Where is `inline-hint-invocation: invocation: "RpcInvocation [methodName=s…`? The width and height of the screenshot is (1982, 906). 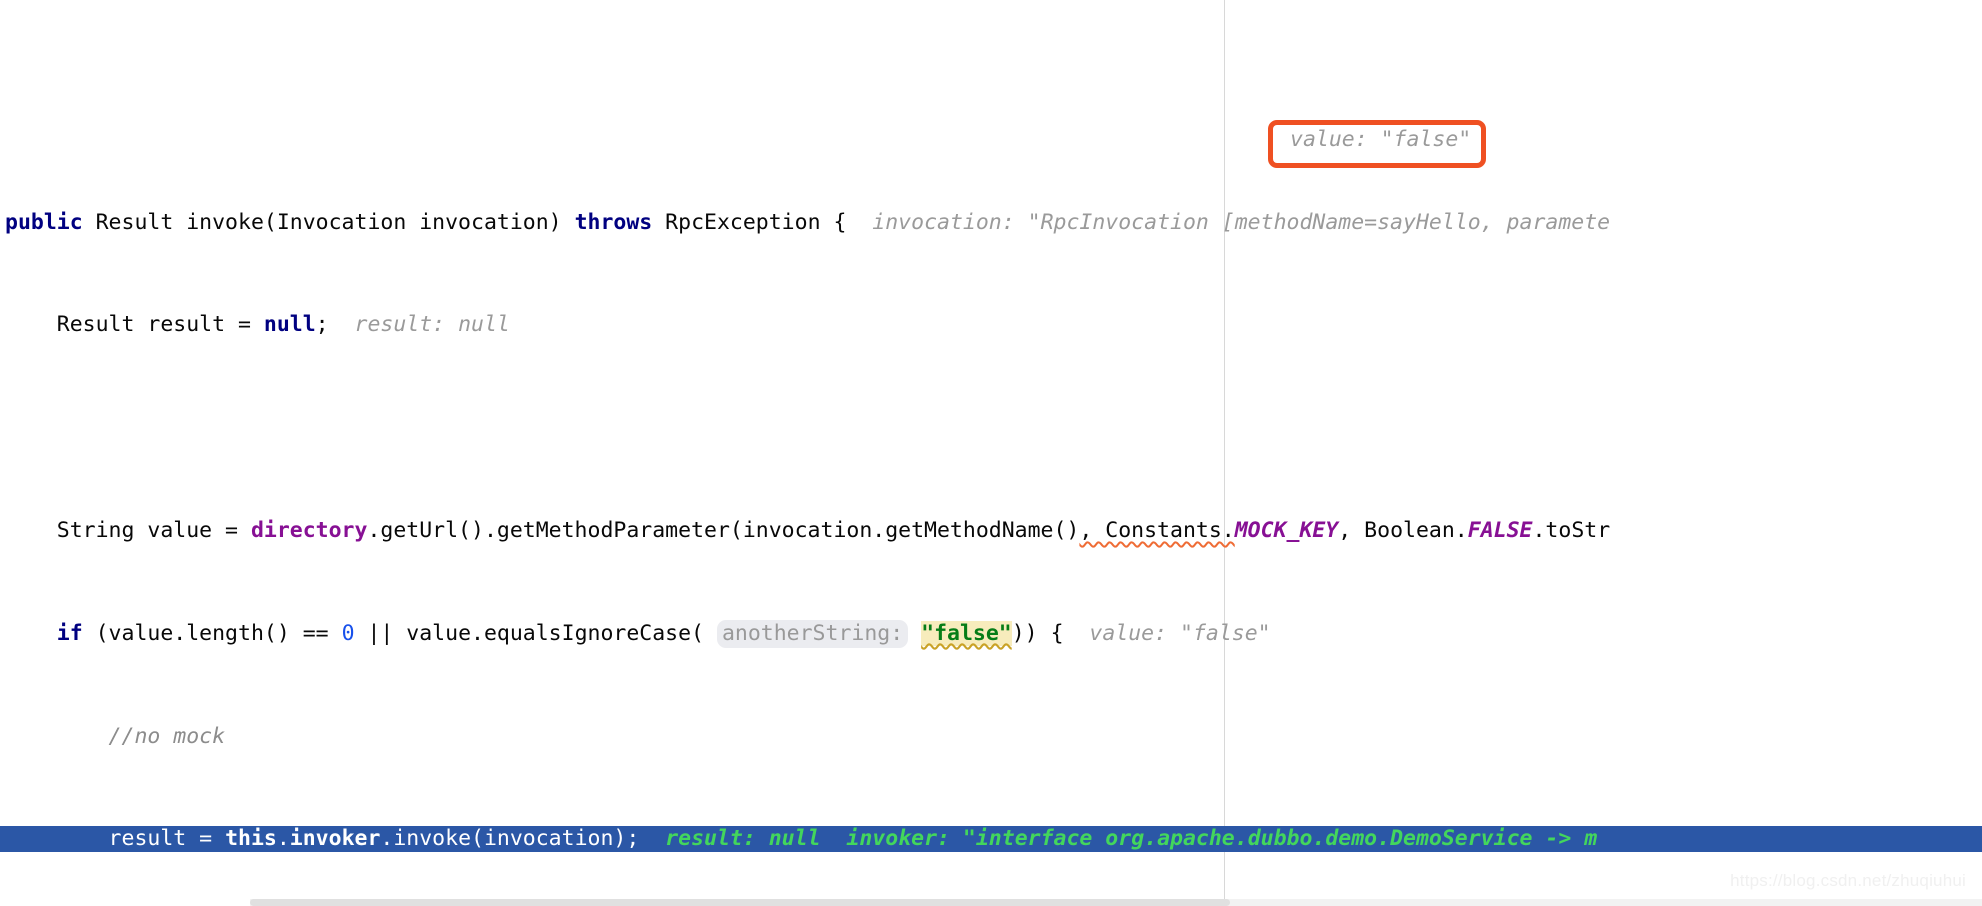
inline-hint-invocation: invocation: "RpcInvocation [methodName=s… is located at coordinates (1241, 222).